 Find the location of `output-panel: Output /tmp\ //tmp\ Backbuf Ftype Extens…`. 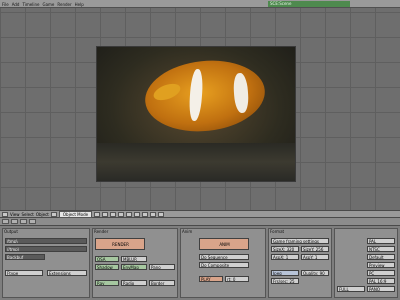

output-panel: Output /tmp\ //tmp\ Backbuf Ftype Extens… is located at coordinates (46, 263).